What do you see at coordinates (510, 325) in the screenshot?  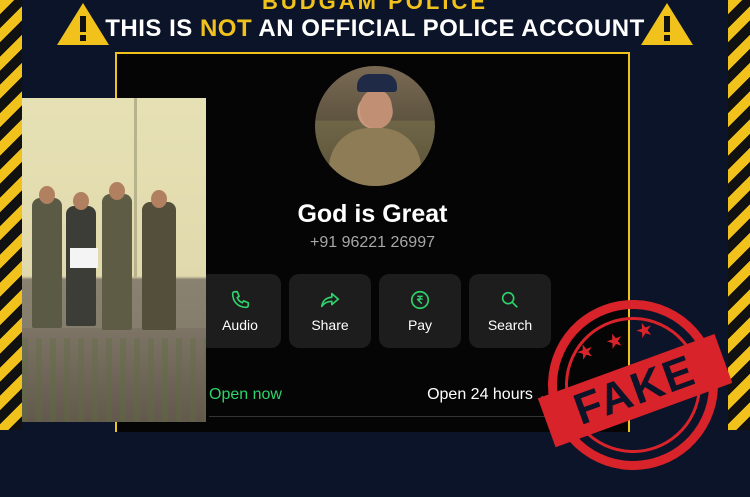 I see `search-label: Search` at bounding box center [510, 325].